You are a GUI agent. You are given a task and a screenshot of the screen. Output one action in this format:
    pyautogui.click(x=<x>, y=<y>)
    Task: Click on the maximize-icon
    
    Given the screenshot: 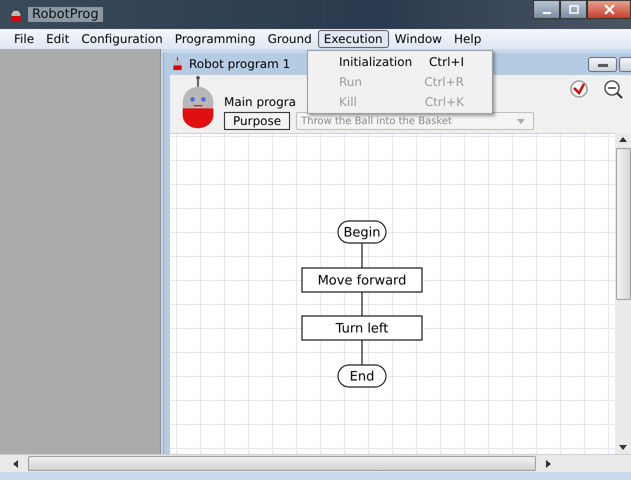 What is the action you would take?
    pyautogui.click(x=573, y=9)
    